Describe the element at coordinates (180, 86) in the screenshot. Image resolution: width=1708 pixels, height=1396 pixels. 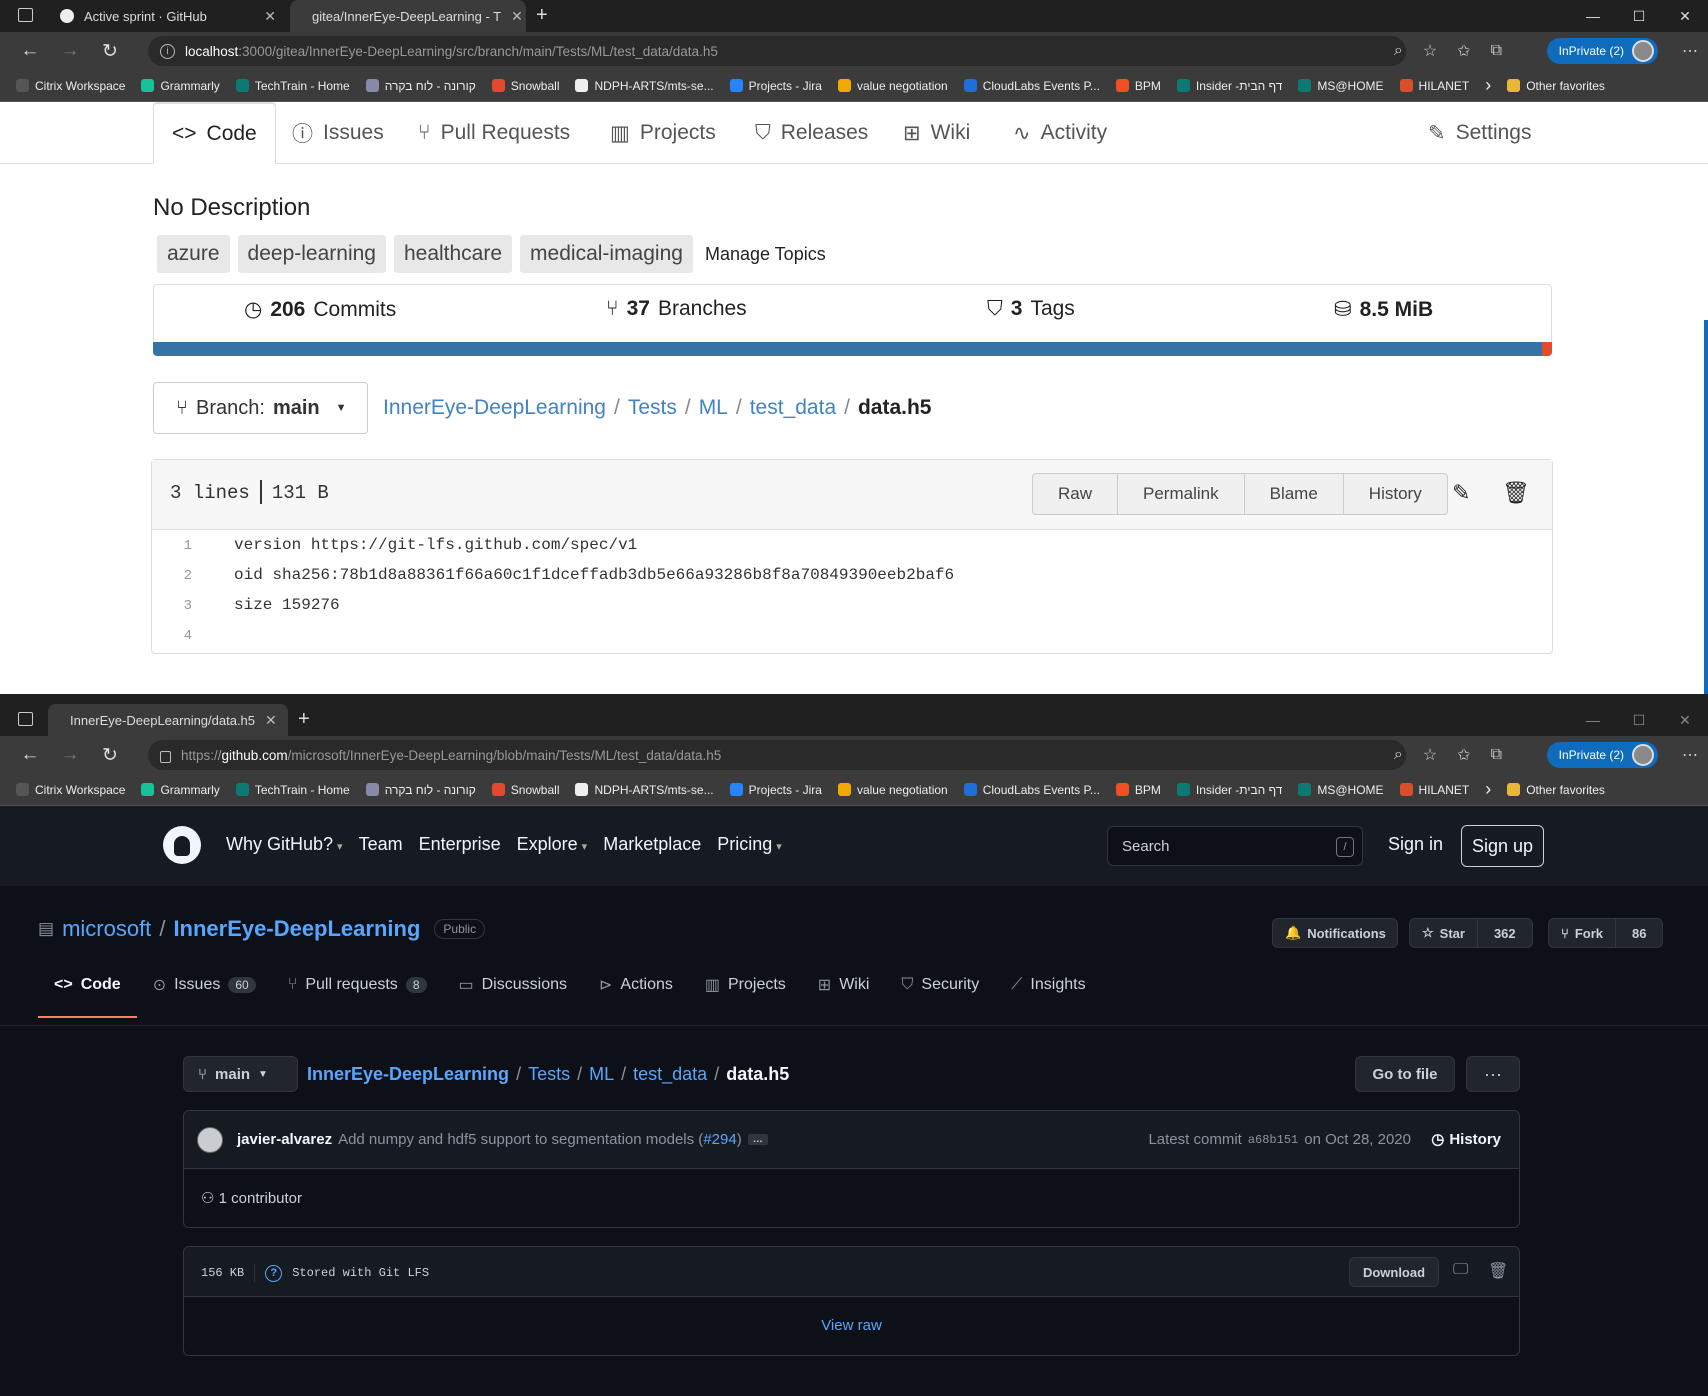
I see `bookmark-item: Grammarly` at that location.